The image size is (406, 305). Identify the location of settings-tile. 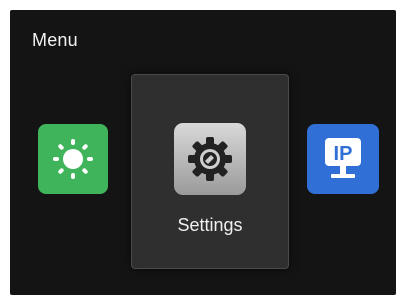
(210, 159).